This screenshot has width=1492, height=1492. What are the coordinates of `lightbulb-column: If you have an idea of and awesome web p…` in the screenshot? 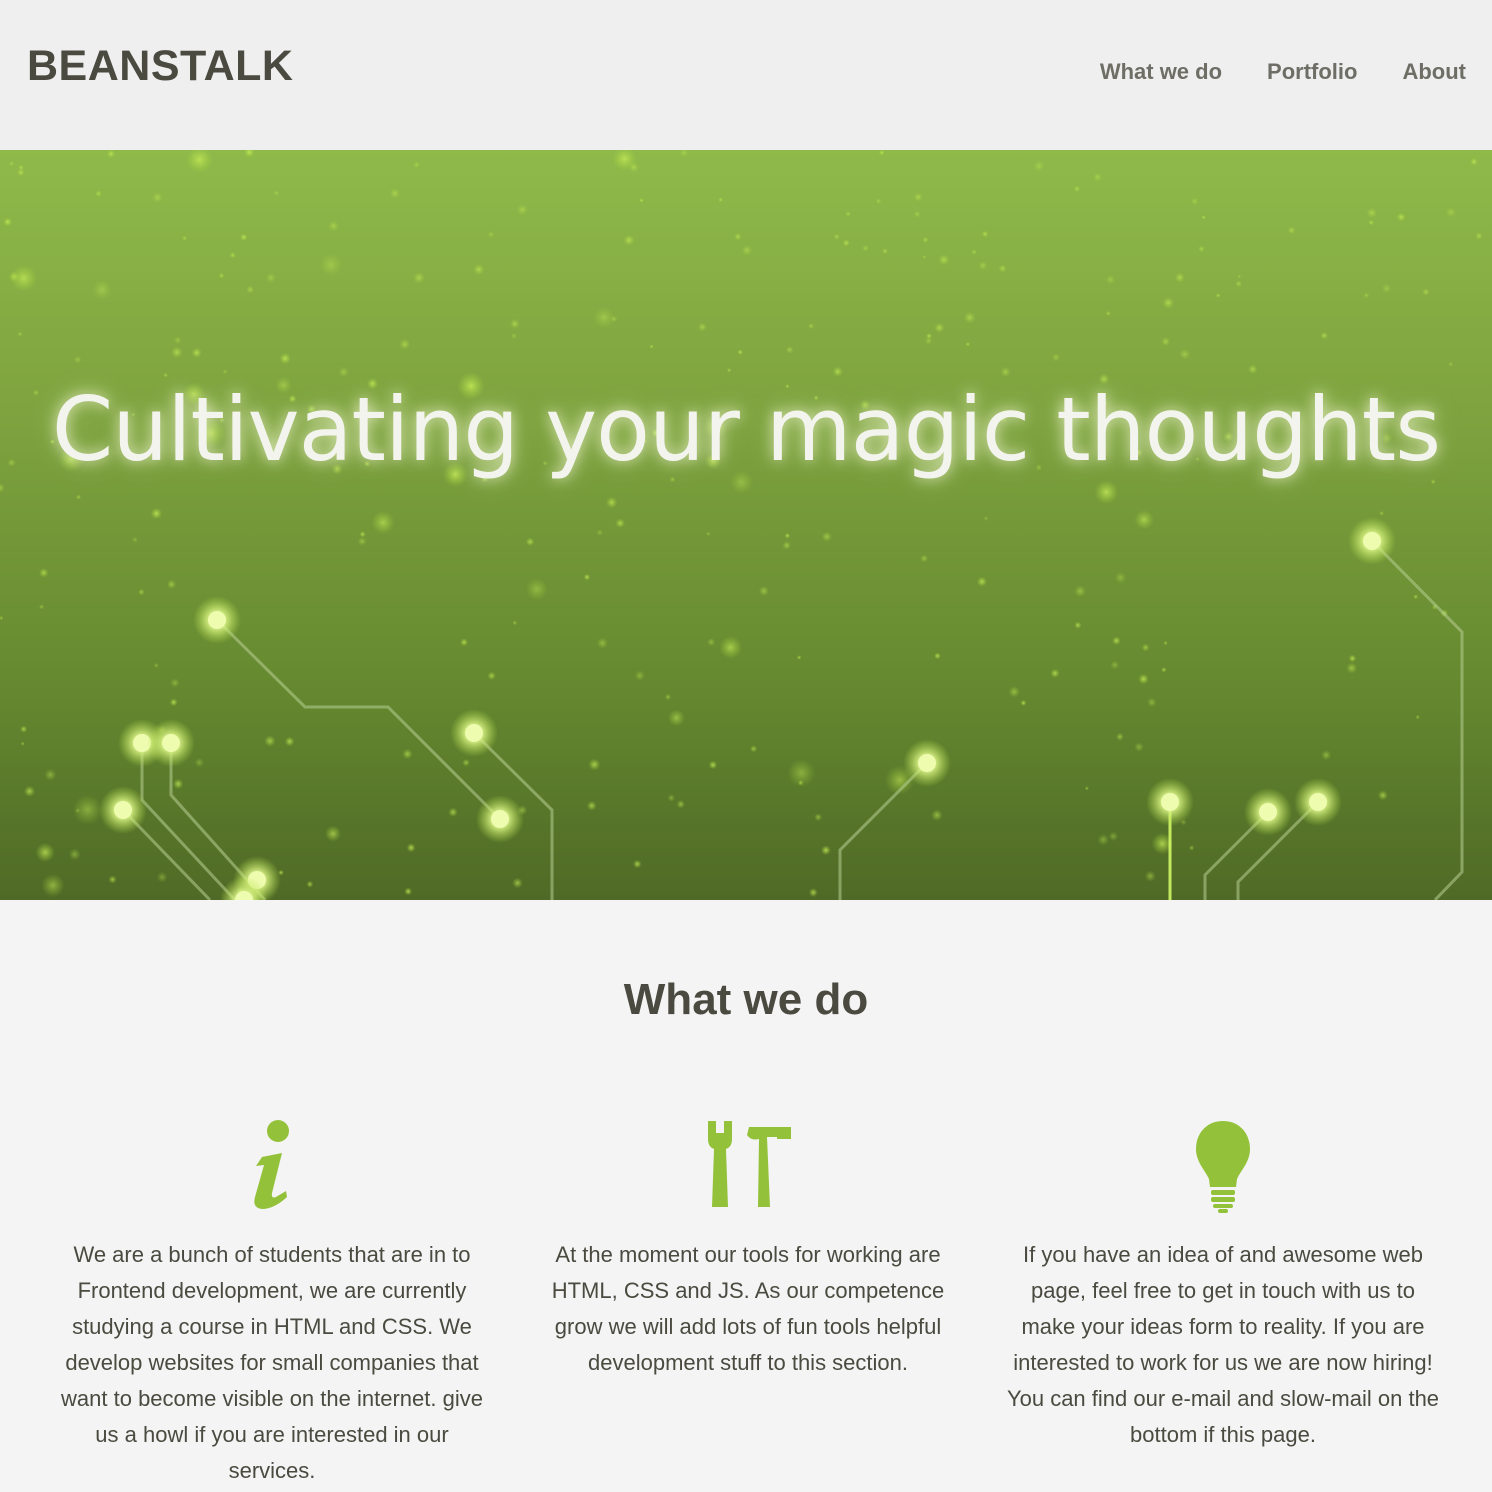 It's located at (1223, 1284).